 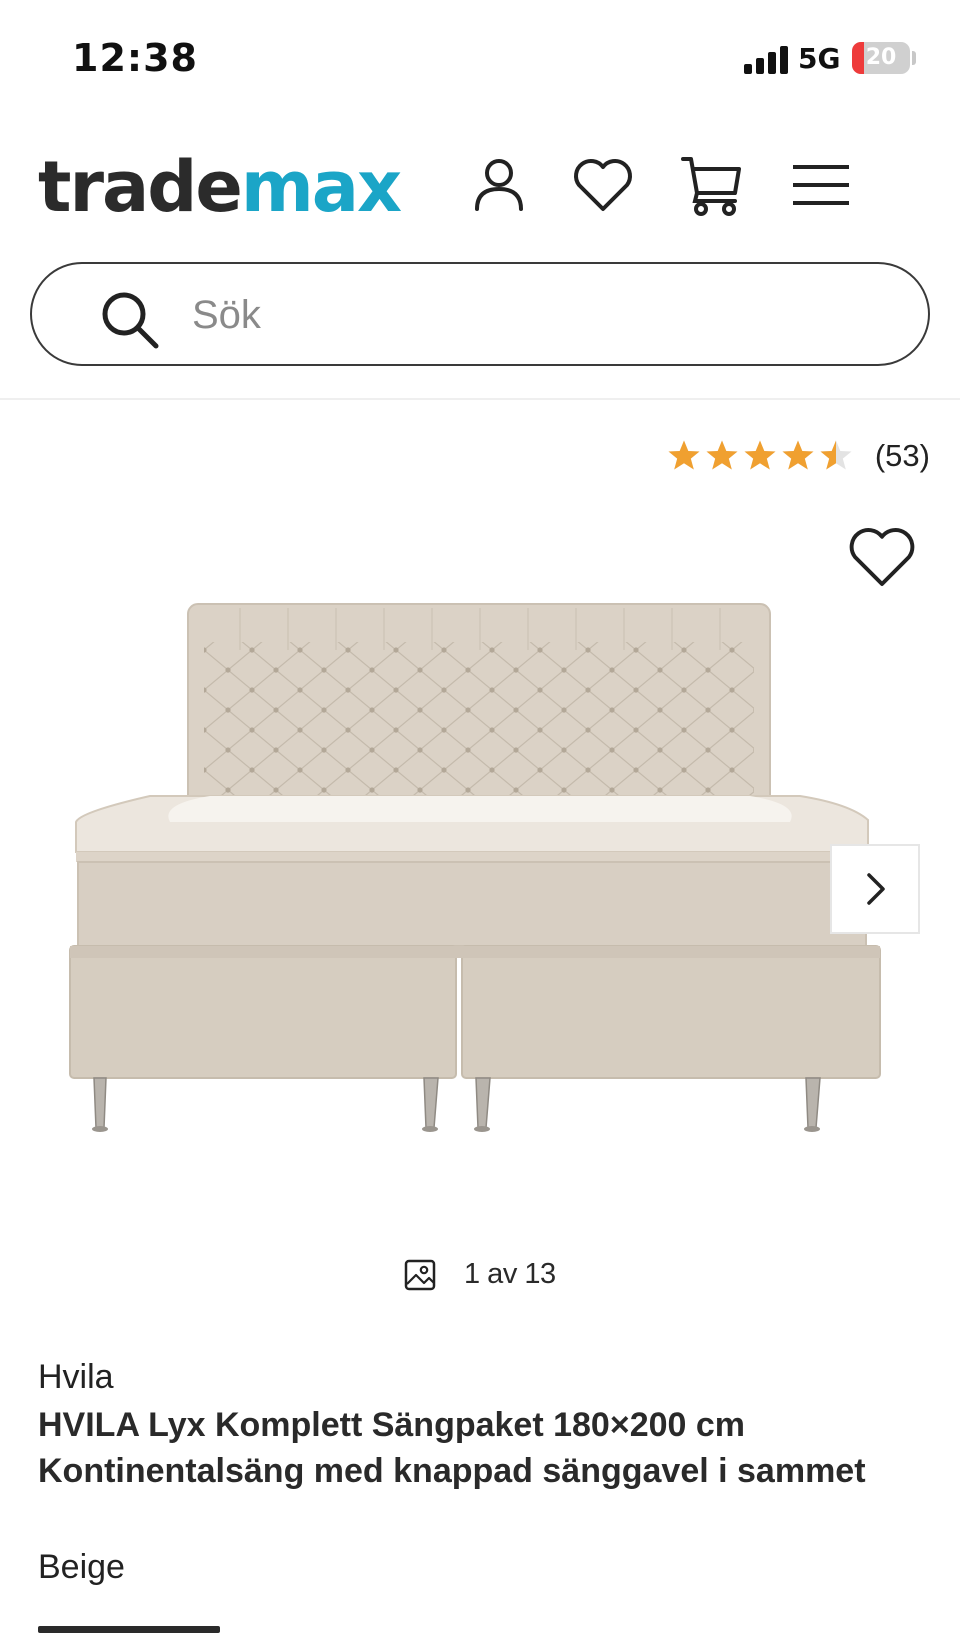 I want to click on review-count: (53), so click(x=902, y=455).